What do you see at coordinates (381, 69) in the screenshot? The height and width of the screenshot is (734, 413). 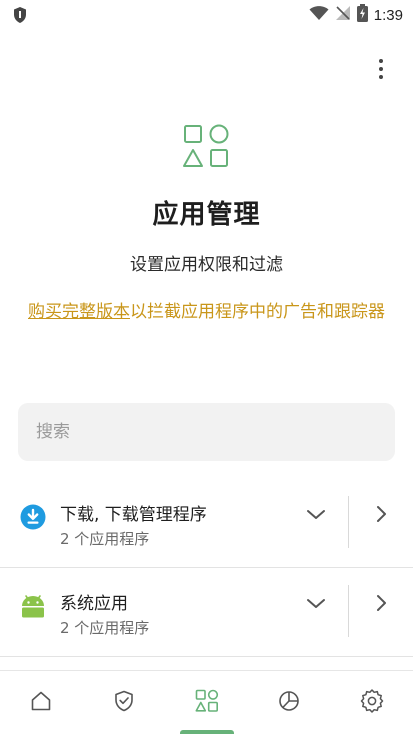 I see `overflow-menu-icon` at bounding box center [381, 69].